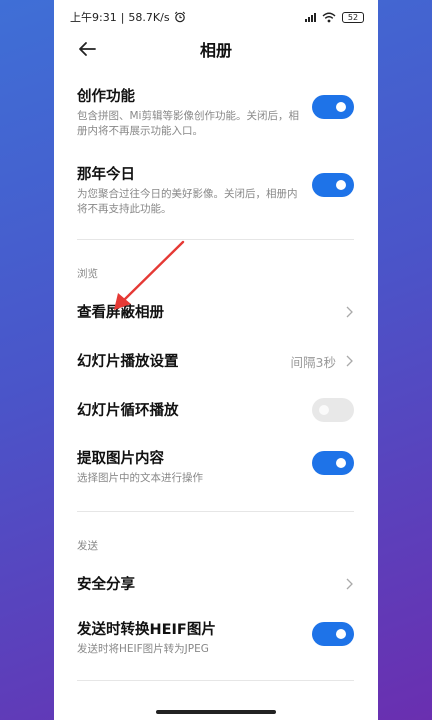 Image resolution: width=432 pixels, height=720 pixels. Describe the element at coordinates (216, 17) in the screenshot. I see `status-bar: 上午9:31 | 58.7K/s 52` at that location.